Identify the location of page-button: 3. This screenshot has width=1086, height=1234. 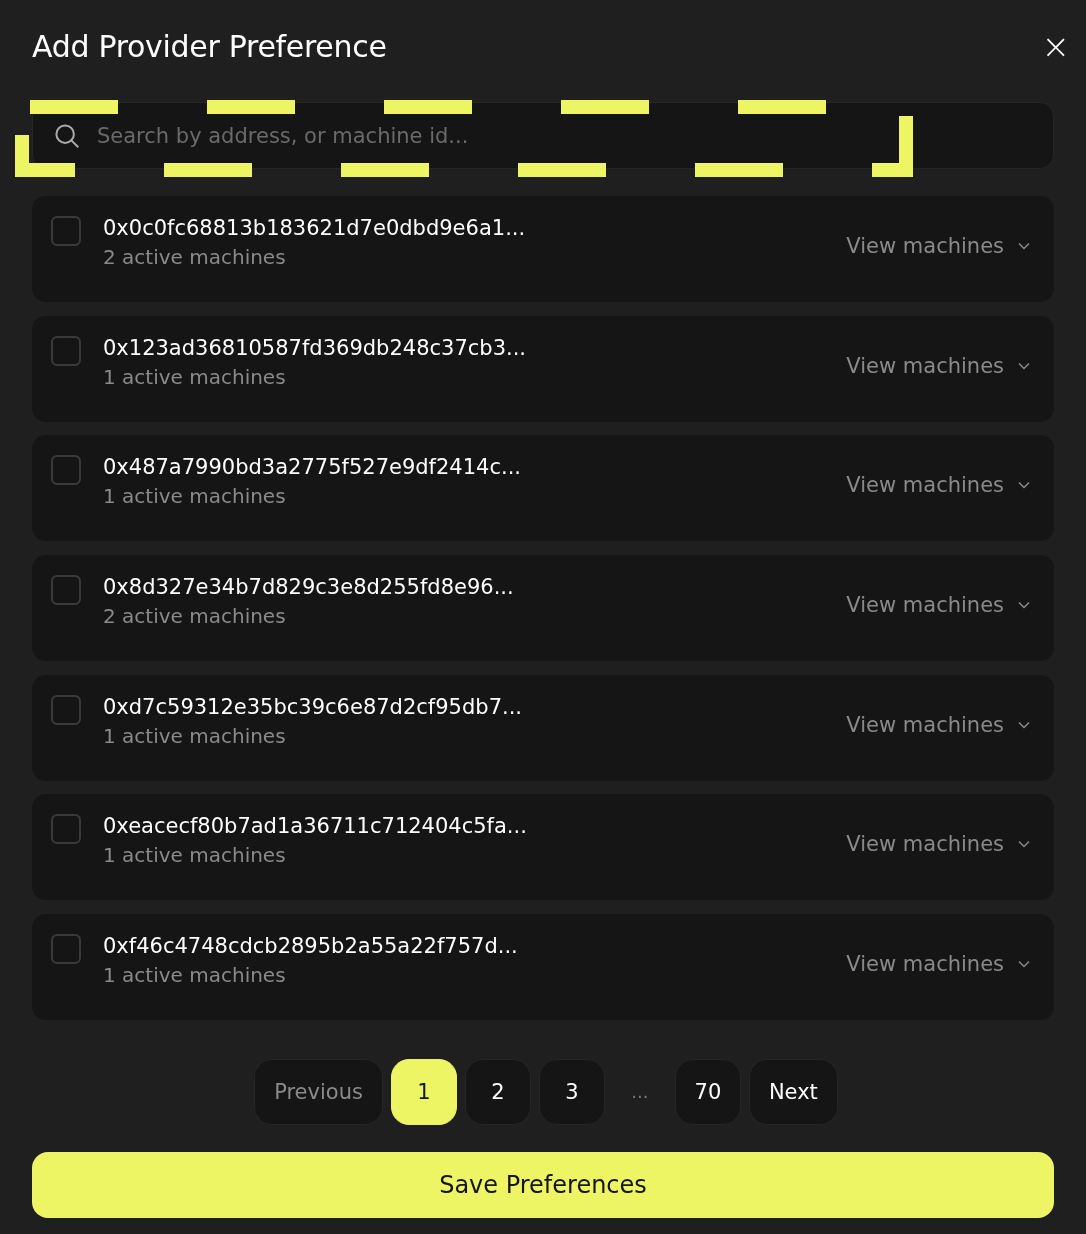
(571, 1091).